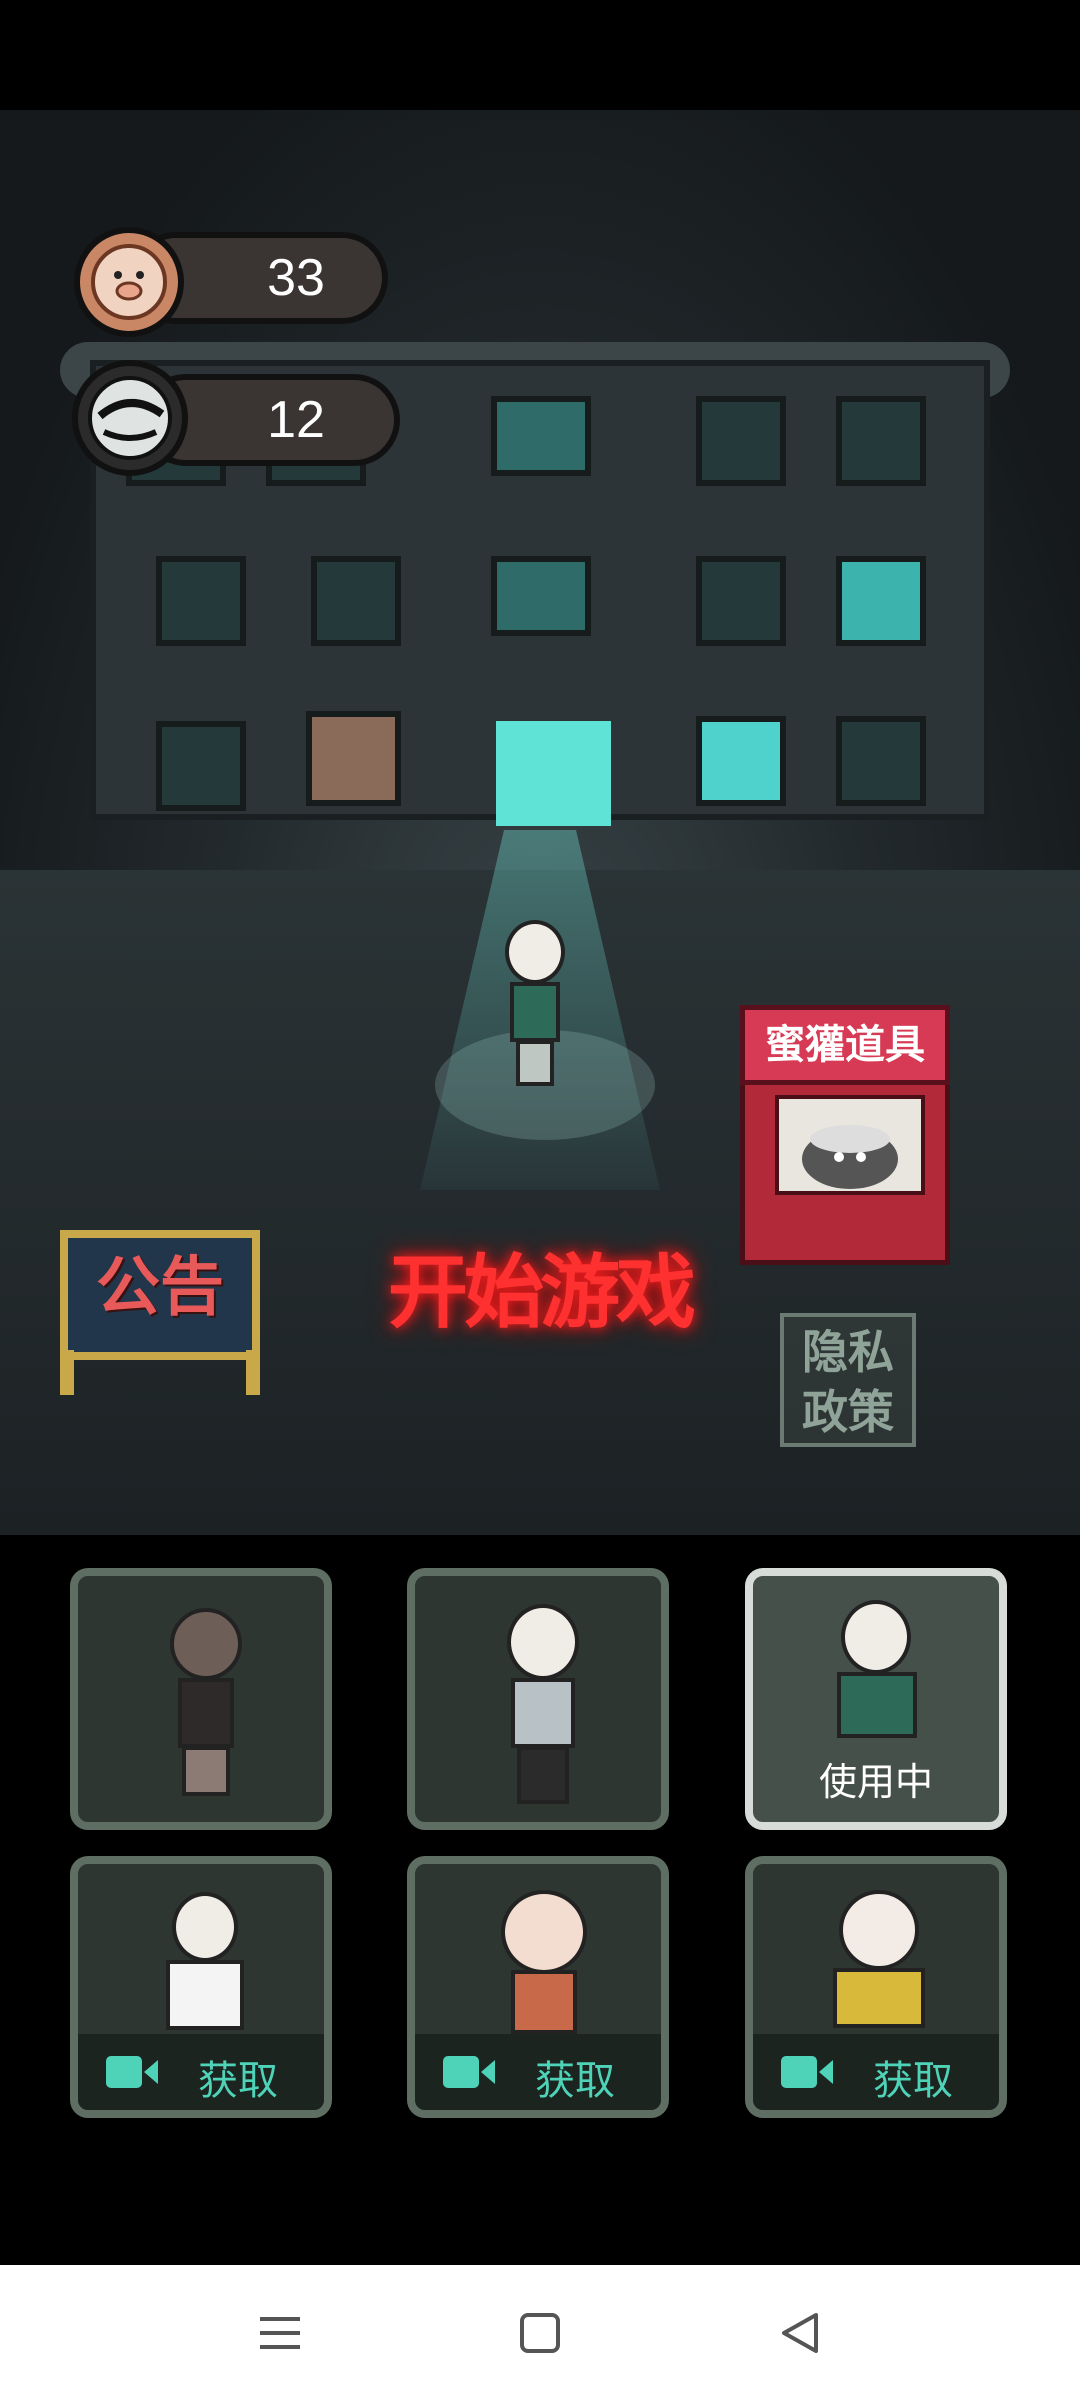 The width and height of the screenshot is (1080, 2400). I want to click on start-game-button: 开始游戏, so click(540, 1292).